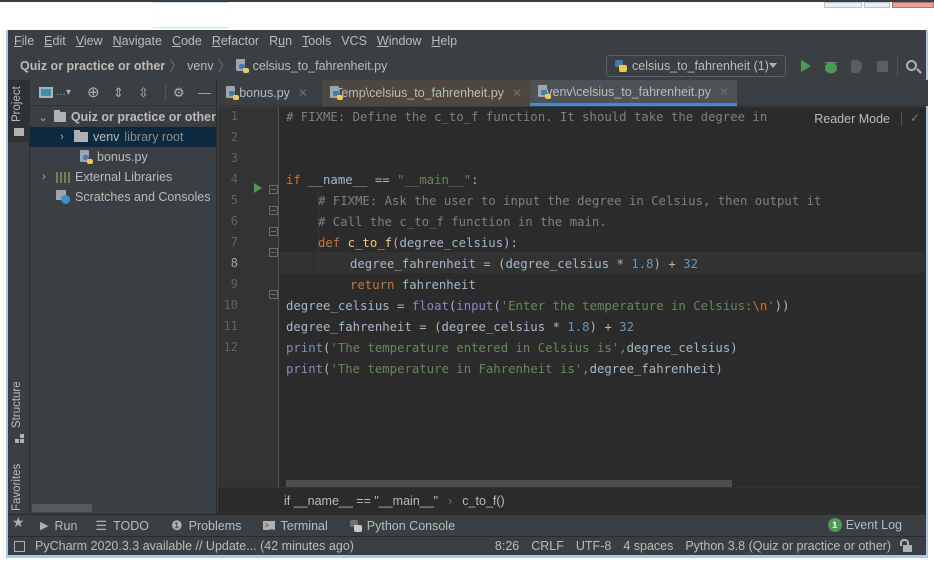 The image size is (934, 562). Describe the element at coordinates (852, 119) in the screenshot. I see `reader-mode-button: Reader Mode` at that location.